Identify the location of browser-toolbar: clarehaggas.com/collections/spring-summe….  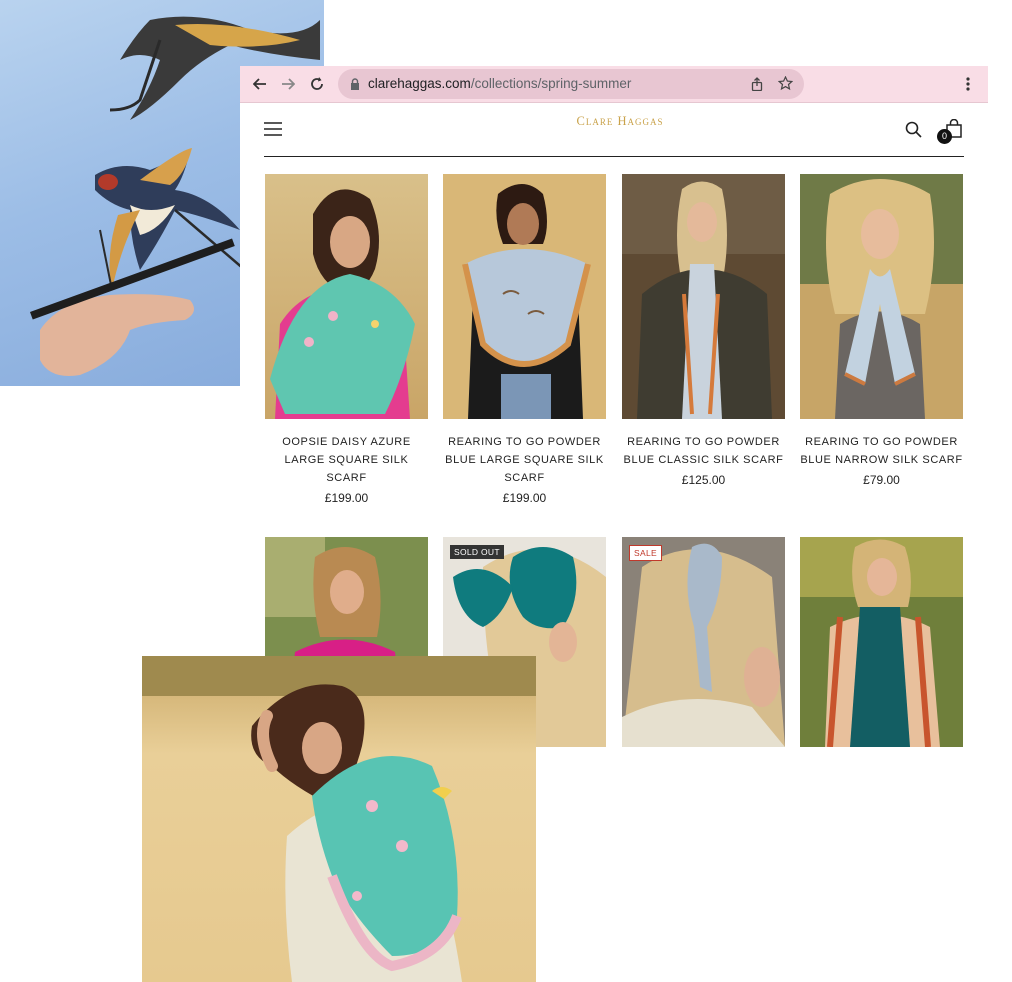
(614, 84).